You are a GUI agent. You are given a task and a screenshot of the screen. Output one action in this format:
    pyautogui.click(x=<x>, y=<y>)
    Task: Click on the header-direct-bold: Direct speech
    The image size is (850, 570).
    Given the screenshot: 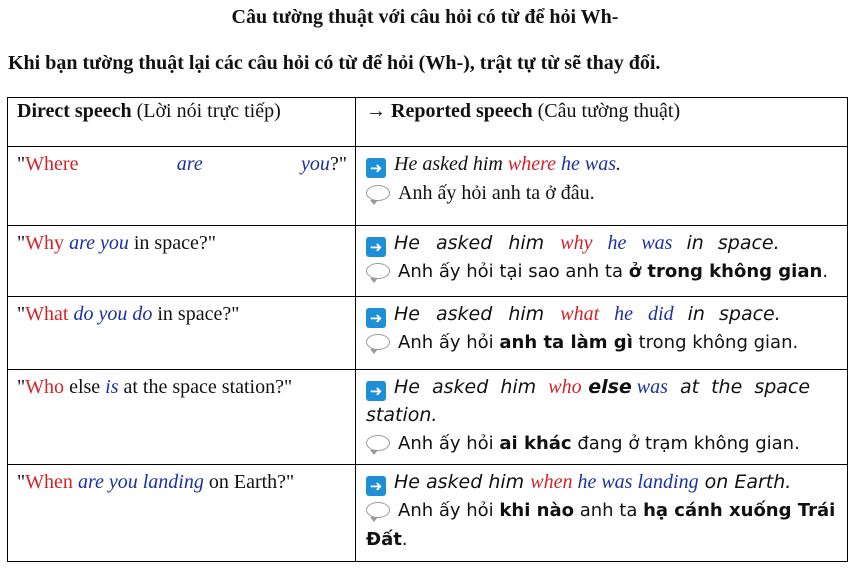 What is the action you would take?
    pyautogui.click(x=74, y=111)
    